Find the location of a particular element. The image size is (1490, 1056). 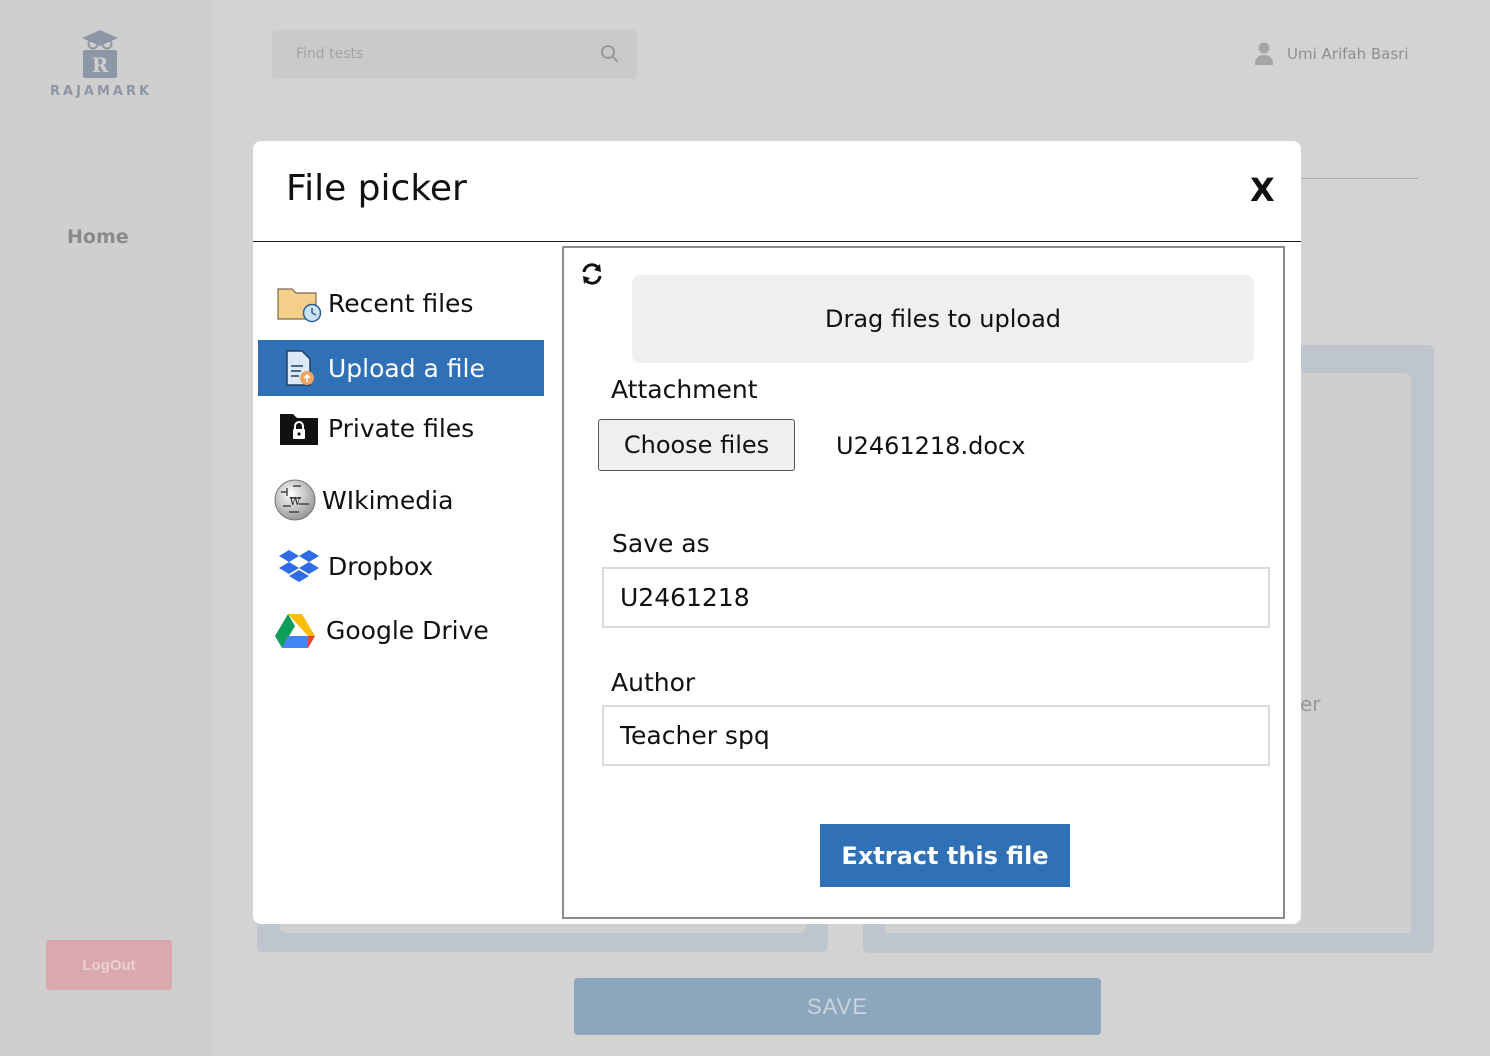

google-drive-icon is located at coordinates (295, 630).